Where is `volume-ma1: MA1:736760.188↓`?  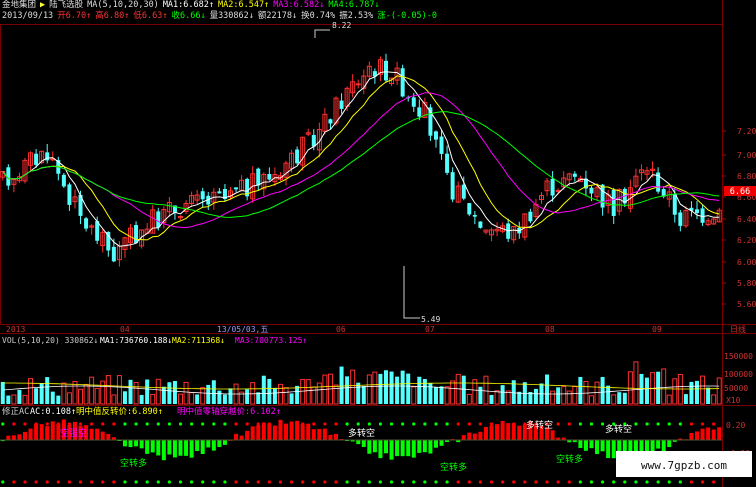 volume-ma1: MA1:736760.188↓ is located at coordinates (136, 340).